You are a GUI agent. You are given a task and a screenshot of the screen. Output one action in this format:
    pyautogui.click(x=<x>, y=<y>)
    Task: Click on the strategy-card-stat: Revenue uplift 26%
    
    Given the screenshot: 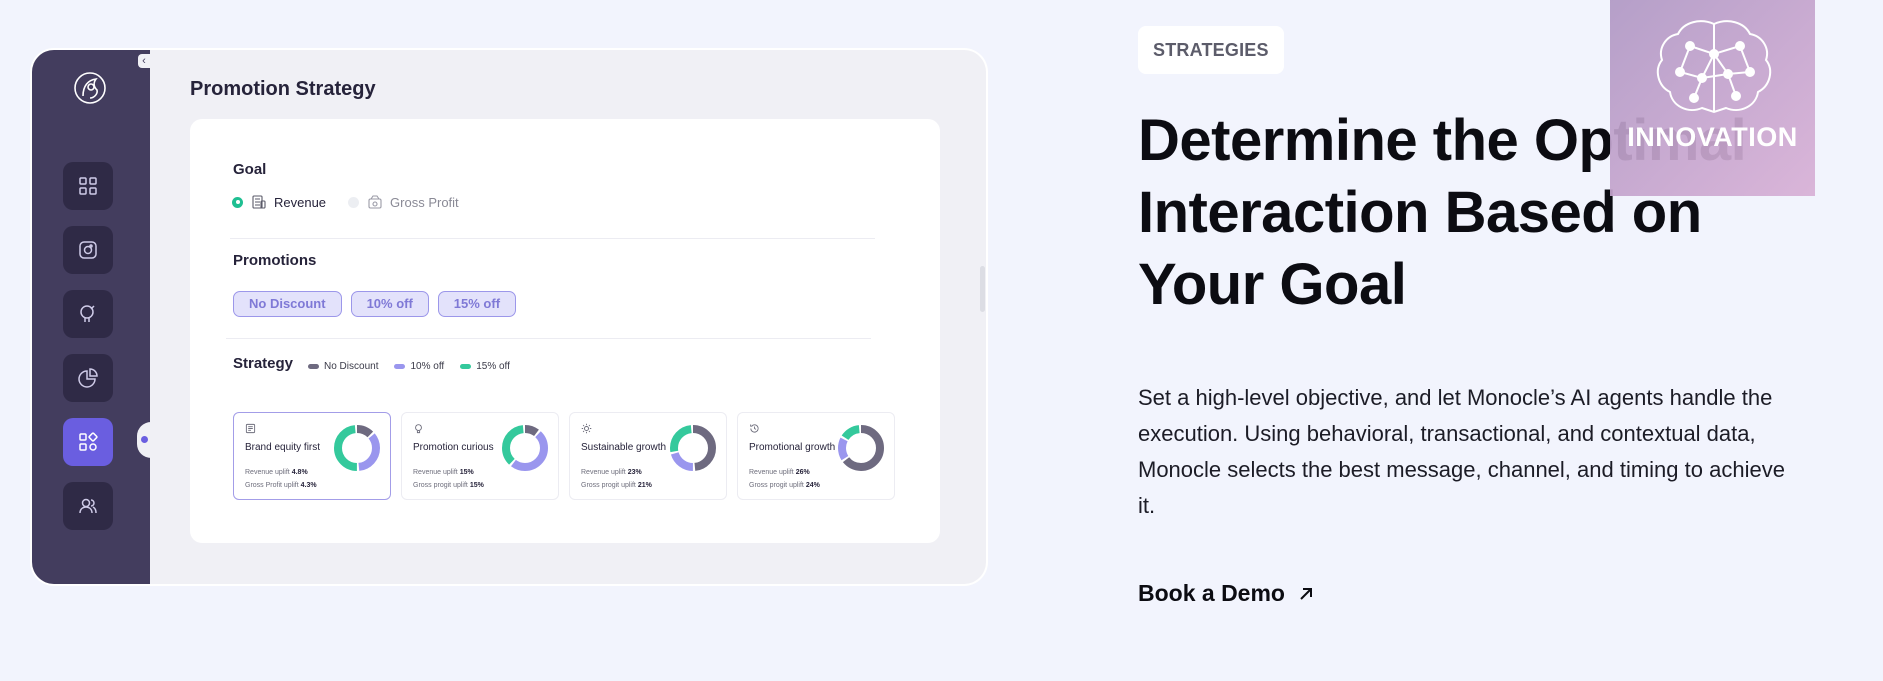 What is the action you would take?
    pyautogui.click(x=779, y=472)
    